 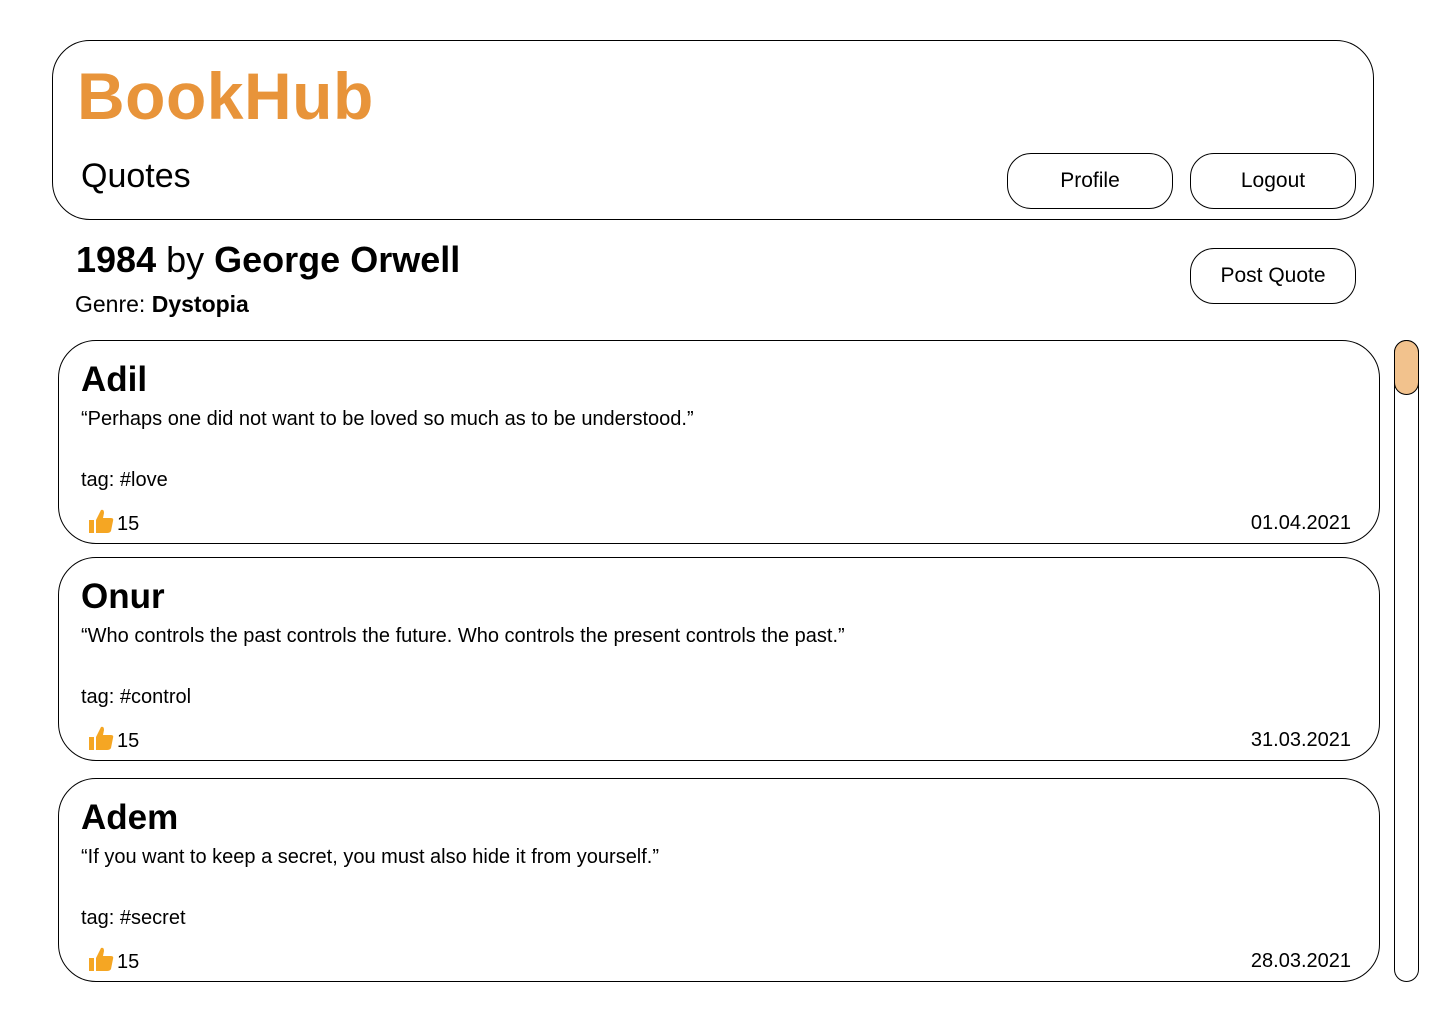 What do you see at coordinates (110, 304) in the screenshot?
I see `genre-label: Genre:` at bounding box center [110, 304].